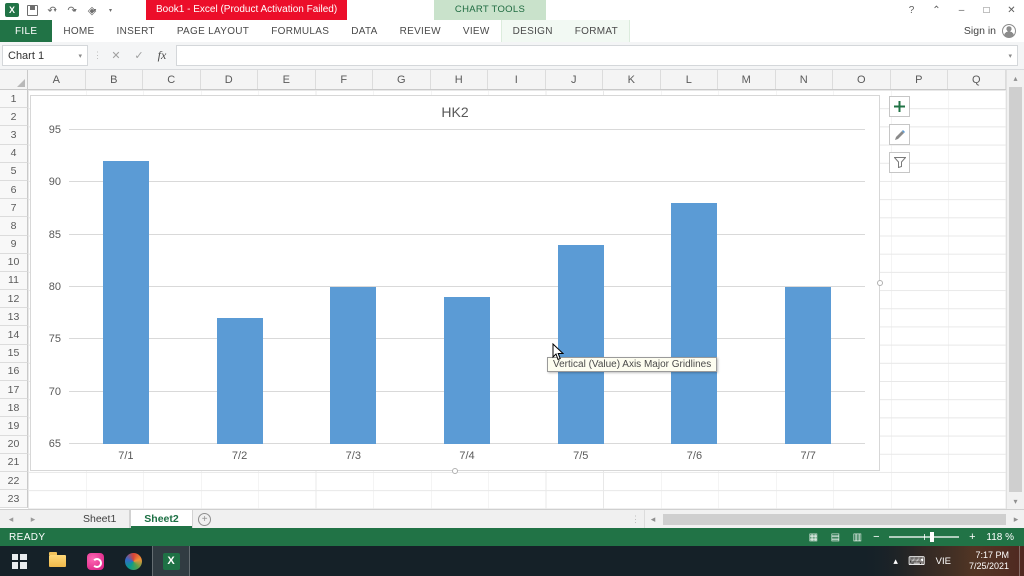  I want to click on select-all-corner, so click(14, 79).